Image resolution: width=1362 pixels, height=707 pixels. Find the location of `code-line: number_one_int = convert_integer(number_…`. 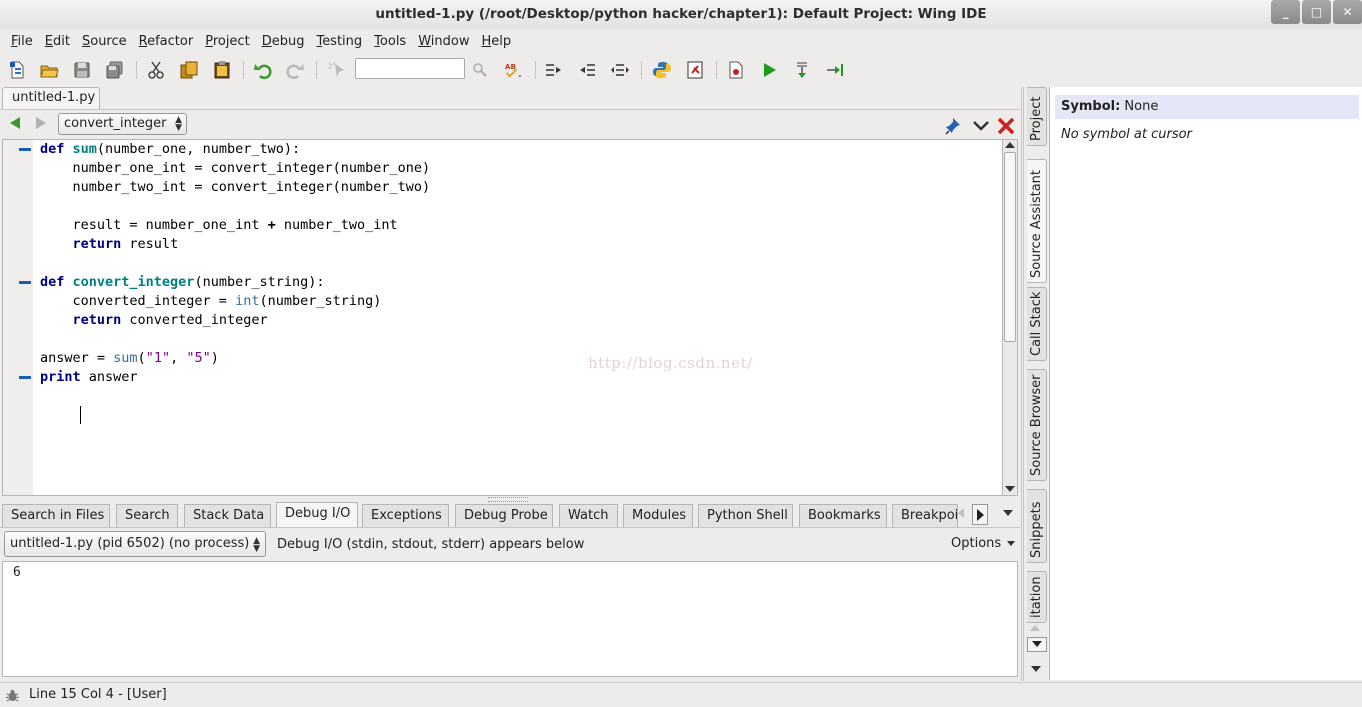

code-line: number_one_int = convert_integer(number_… is located at coordinates (235, 168).